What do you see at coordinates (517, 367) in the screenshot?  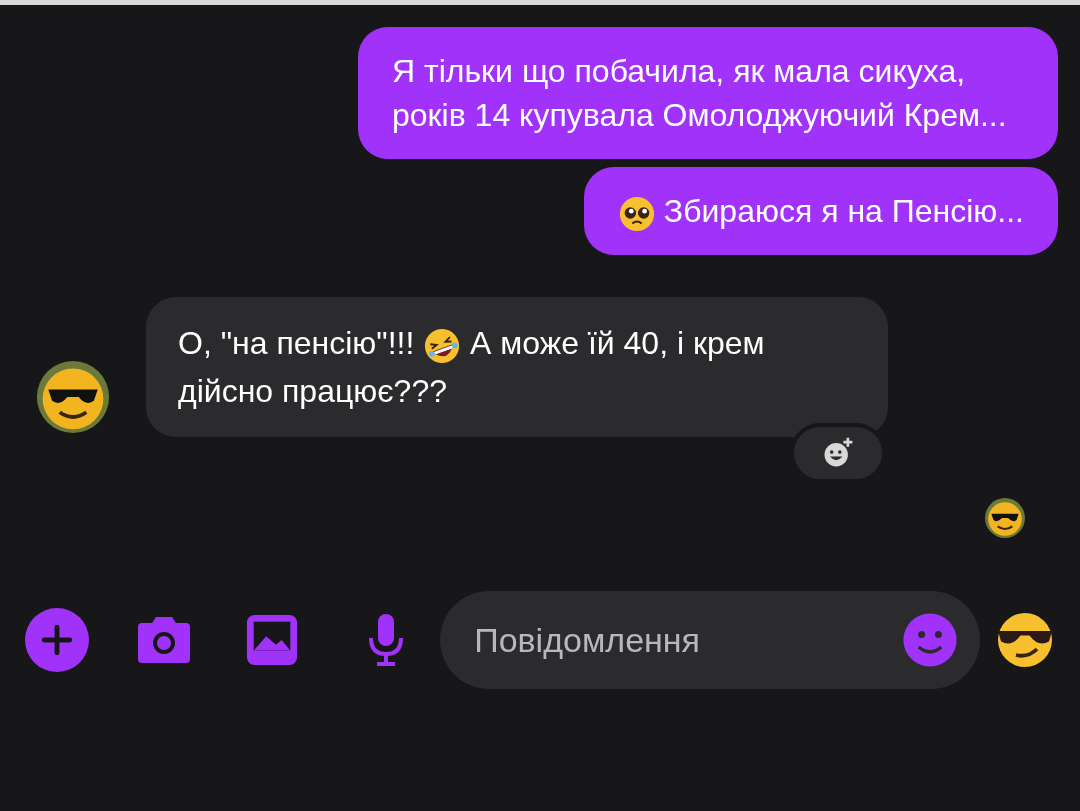 I see `incoming-message-bubble: О, "на пенсію"!!! А може їй 40, і крем дійсно працює???` at bounding box center [517, 367].